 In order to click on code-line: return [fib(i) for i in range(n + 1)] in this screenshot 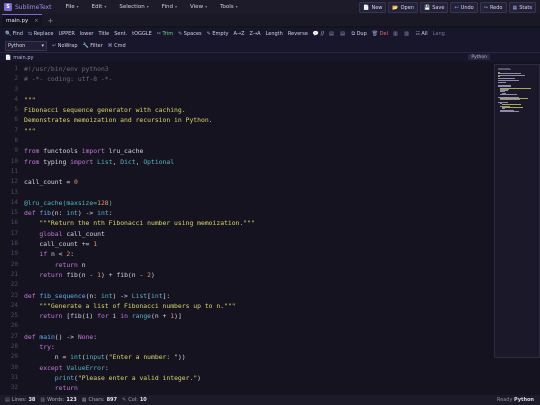, I will do `click(139, 316)`.